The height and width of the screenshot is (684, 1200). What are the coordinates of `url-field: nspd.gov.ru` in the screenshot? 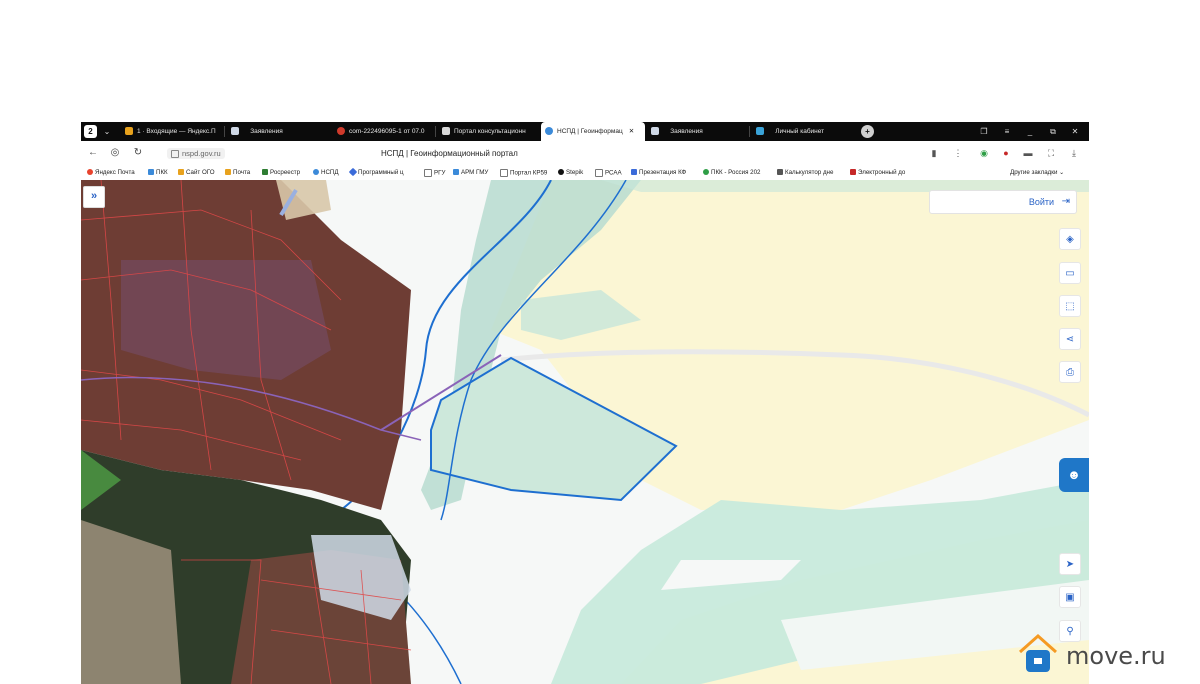 It's located at (196, 154).